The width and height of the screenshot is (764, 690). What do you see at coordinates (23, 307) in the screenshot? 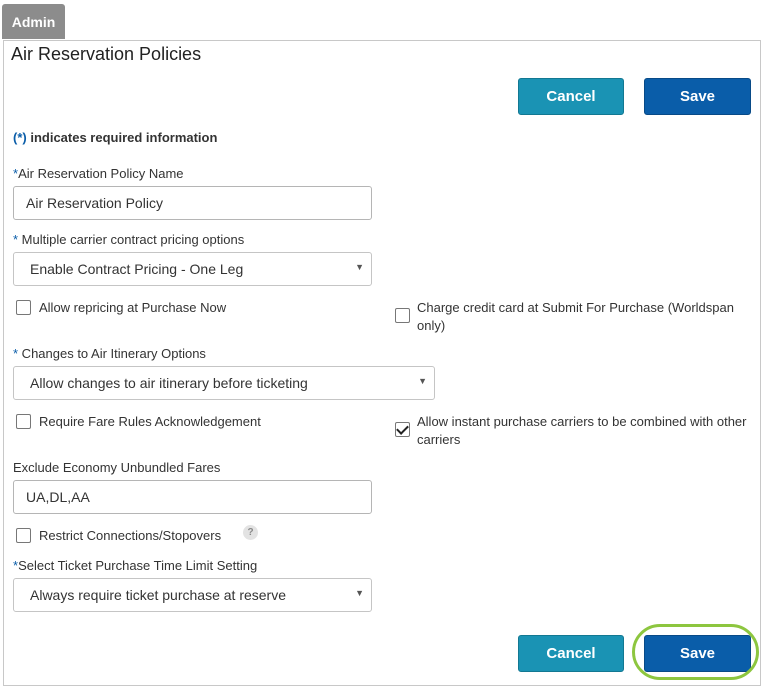
I see `allow-repricing-checkbox` at bounding box center [23, 307].